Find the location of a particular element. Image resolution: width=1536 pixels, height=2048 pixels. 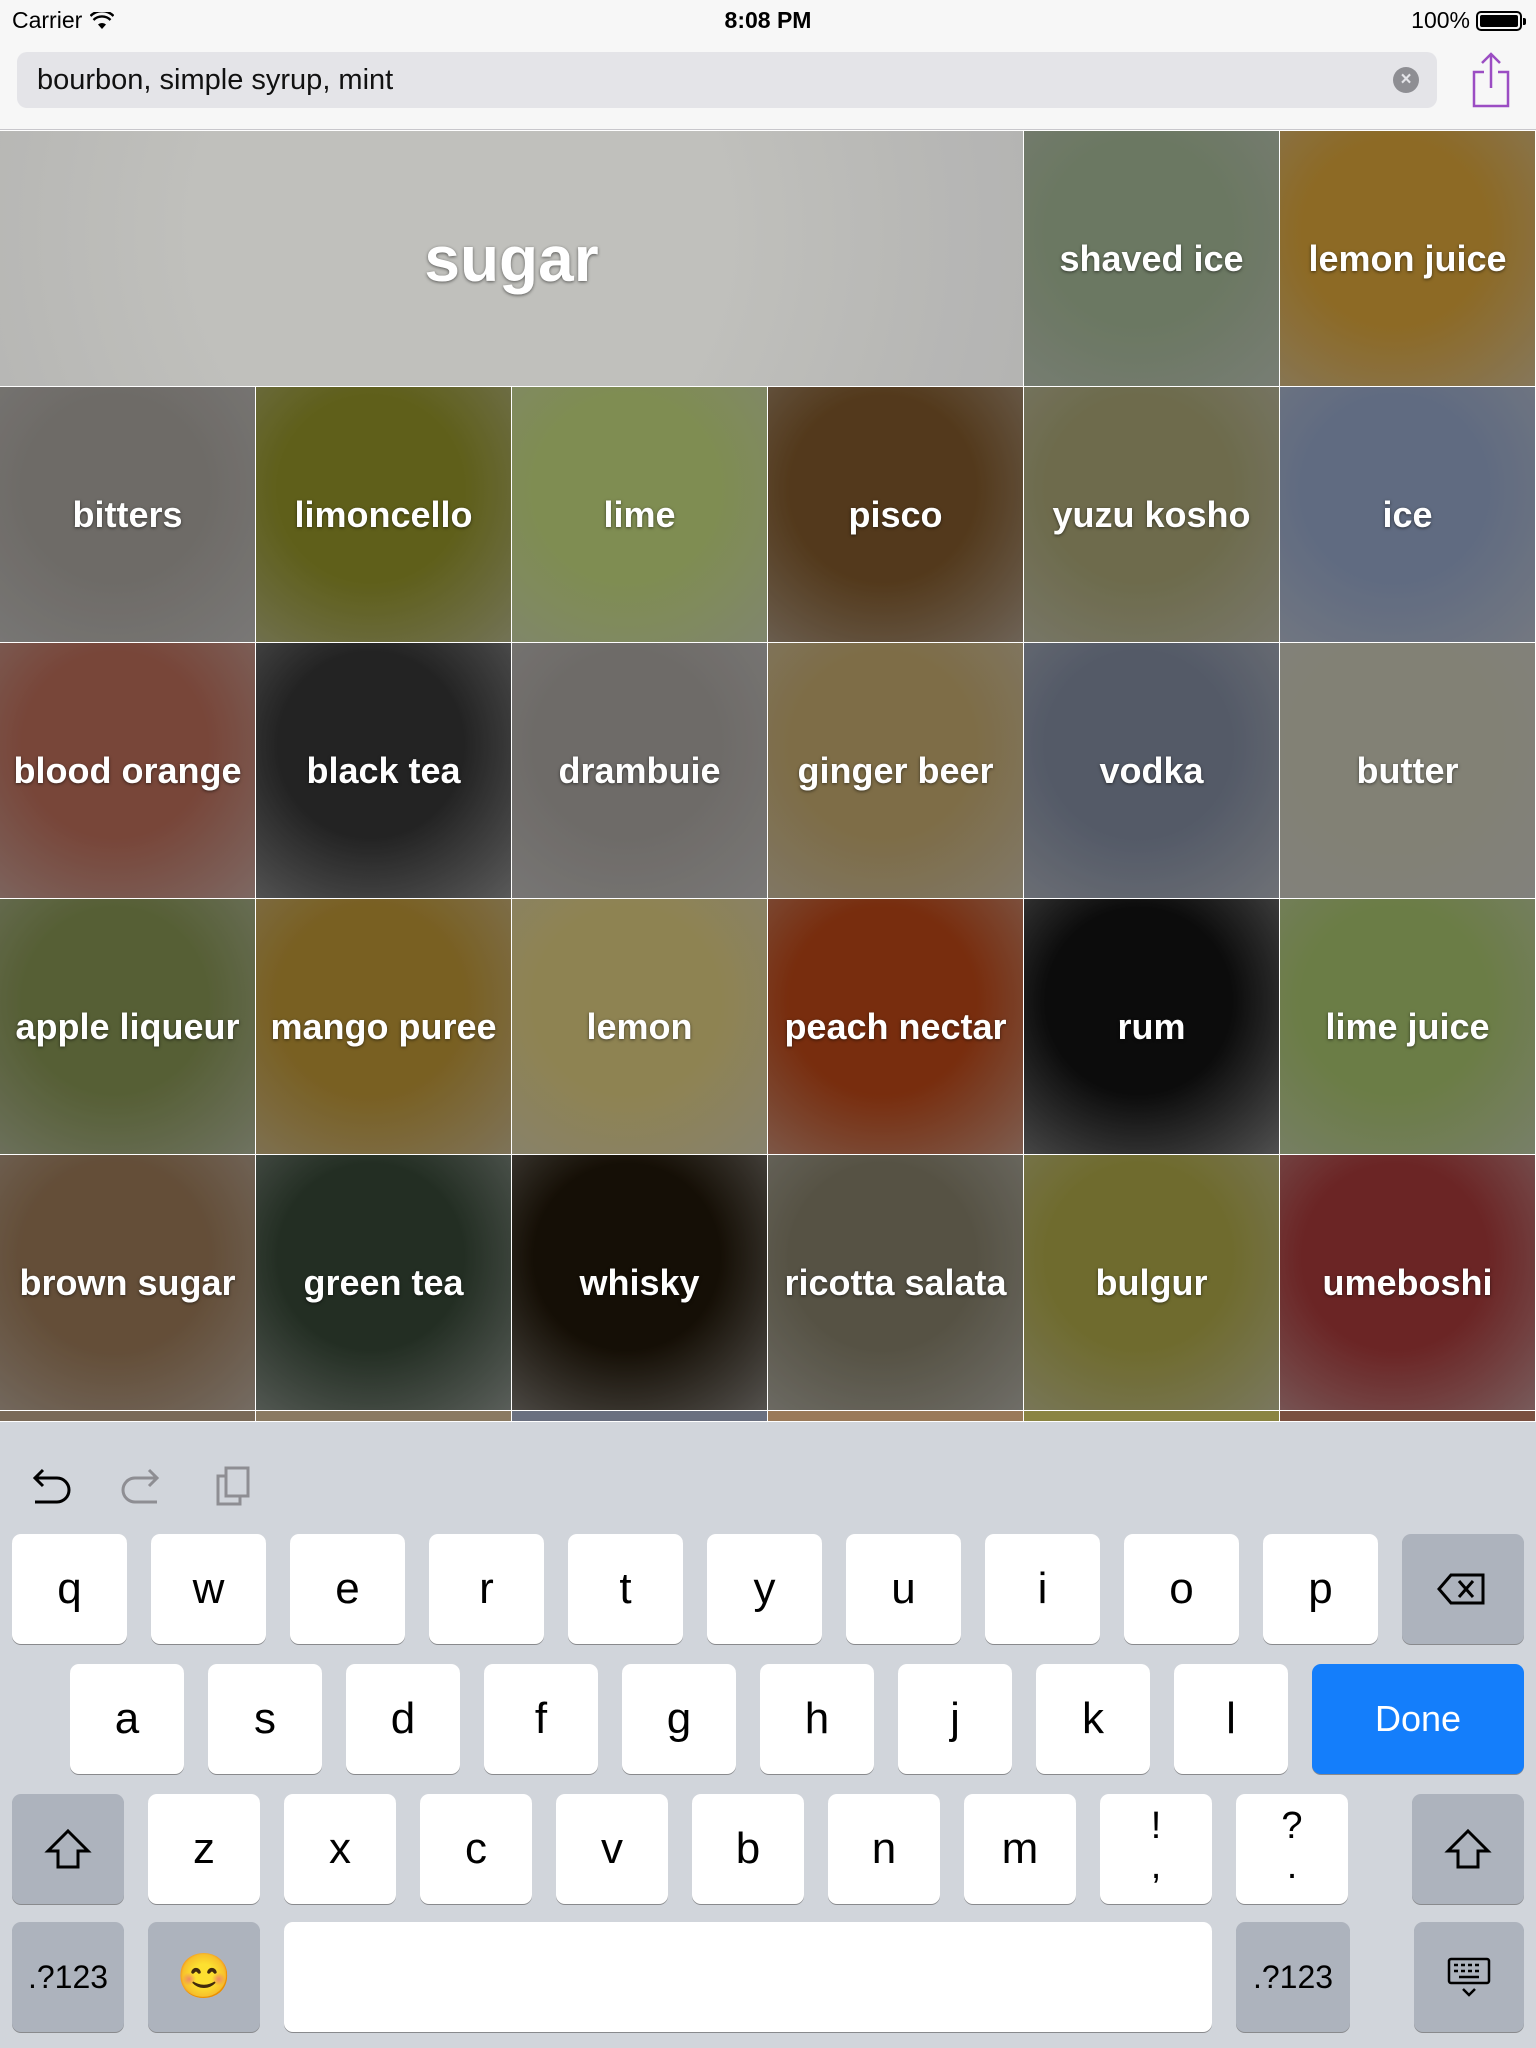

ingredient-tile-apple-liqueur: apple liqueur is located at coordinates (127, 1026).